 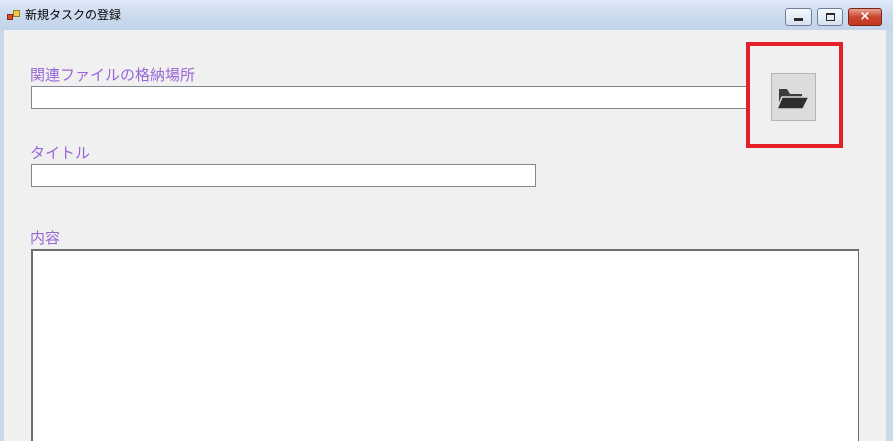 I want to click on window-title: 新規タスクの登録, so click(x=73, y=15).